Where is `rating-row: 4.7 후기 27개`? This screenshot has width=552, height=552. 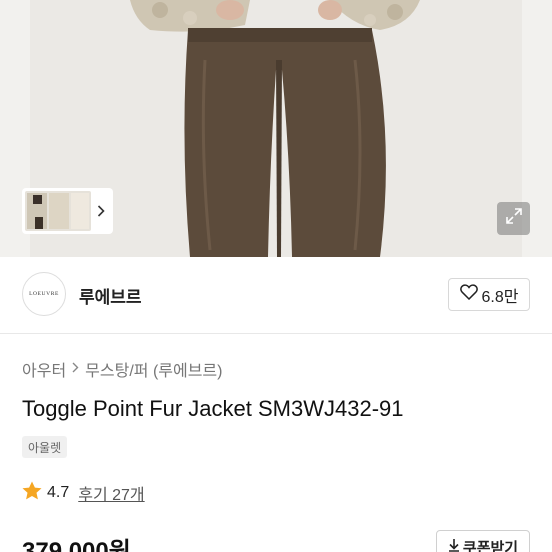 rating-row: 4.7 후기 27개 is located at coordinates (83, 493).